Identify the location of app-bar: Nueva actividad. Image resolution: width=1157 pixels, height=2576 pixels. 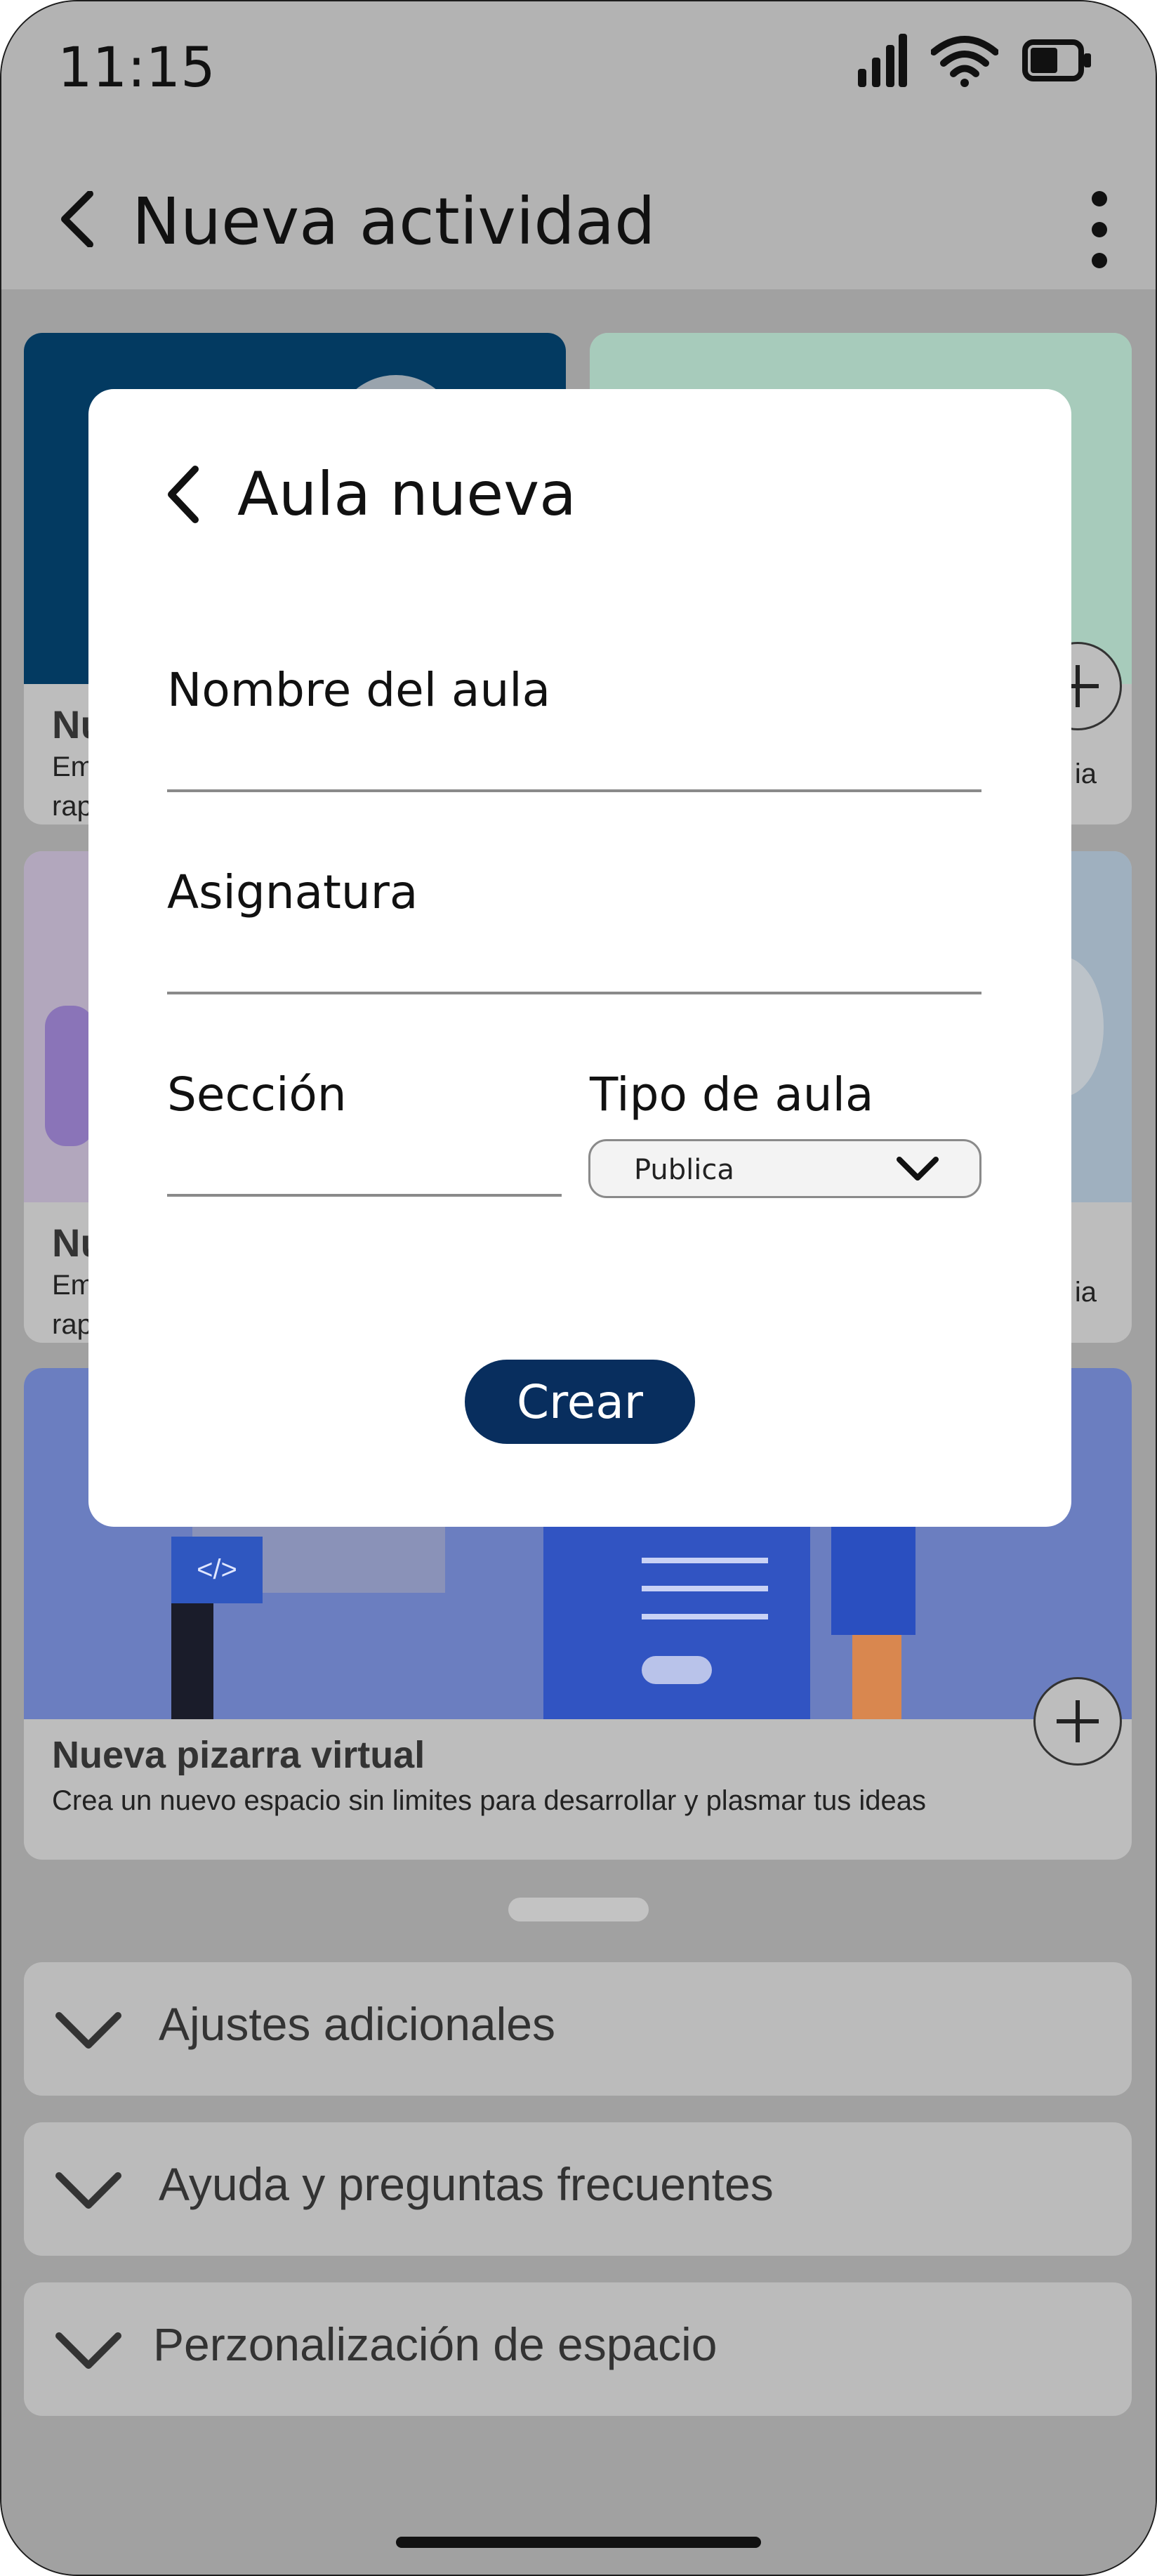
(578, 212).